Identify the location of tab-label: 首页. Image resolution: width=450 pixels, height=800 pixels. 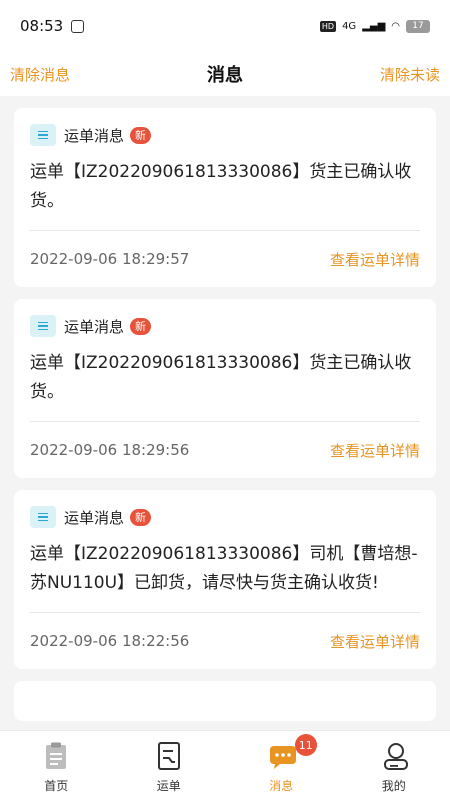
(56, 786).